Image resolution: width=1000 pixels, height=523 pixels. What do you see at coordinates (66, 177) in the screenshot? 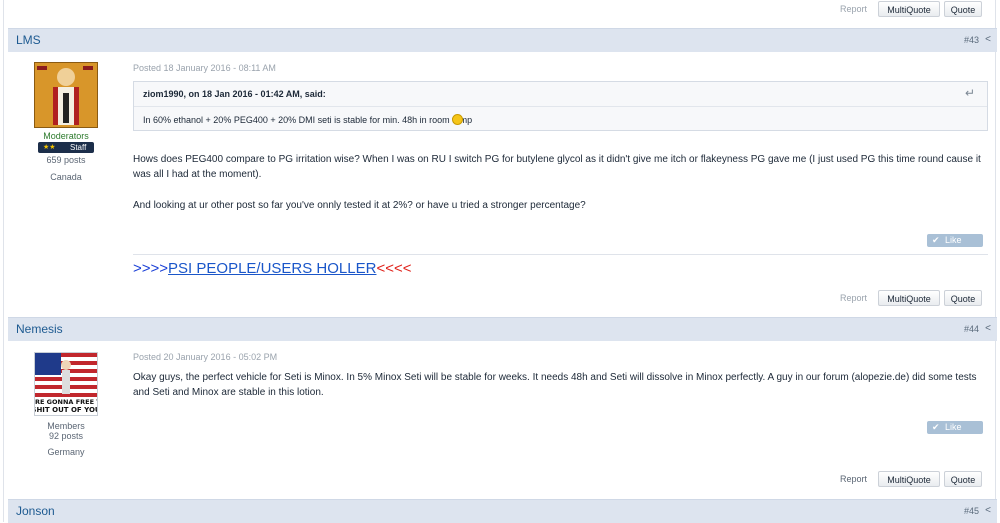
I see `location: Canada` at bounding box center [66, 177].